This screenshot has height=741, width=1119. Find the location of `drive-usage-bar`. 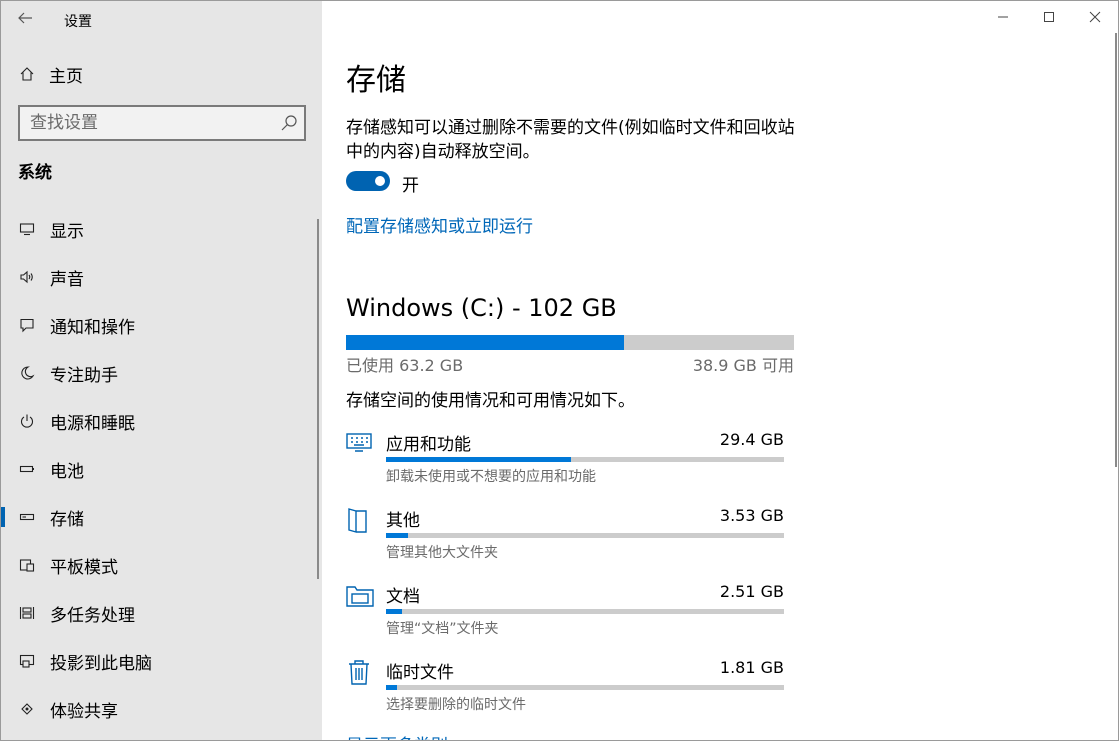

drive-usage-bar is located at coordinates (570, 342).